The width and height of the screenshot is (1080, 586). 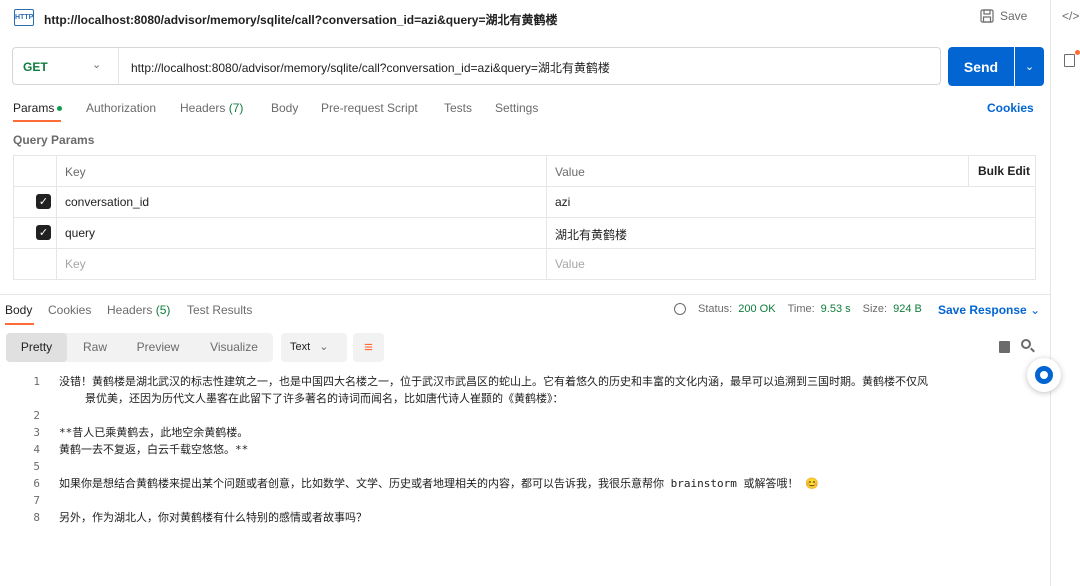 What do you see at coordinates (18, 310) in the screenshot?
I see `response-tab-body: Body` at bounding box center [18, 310].